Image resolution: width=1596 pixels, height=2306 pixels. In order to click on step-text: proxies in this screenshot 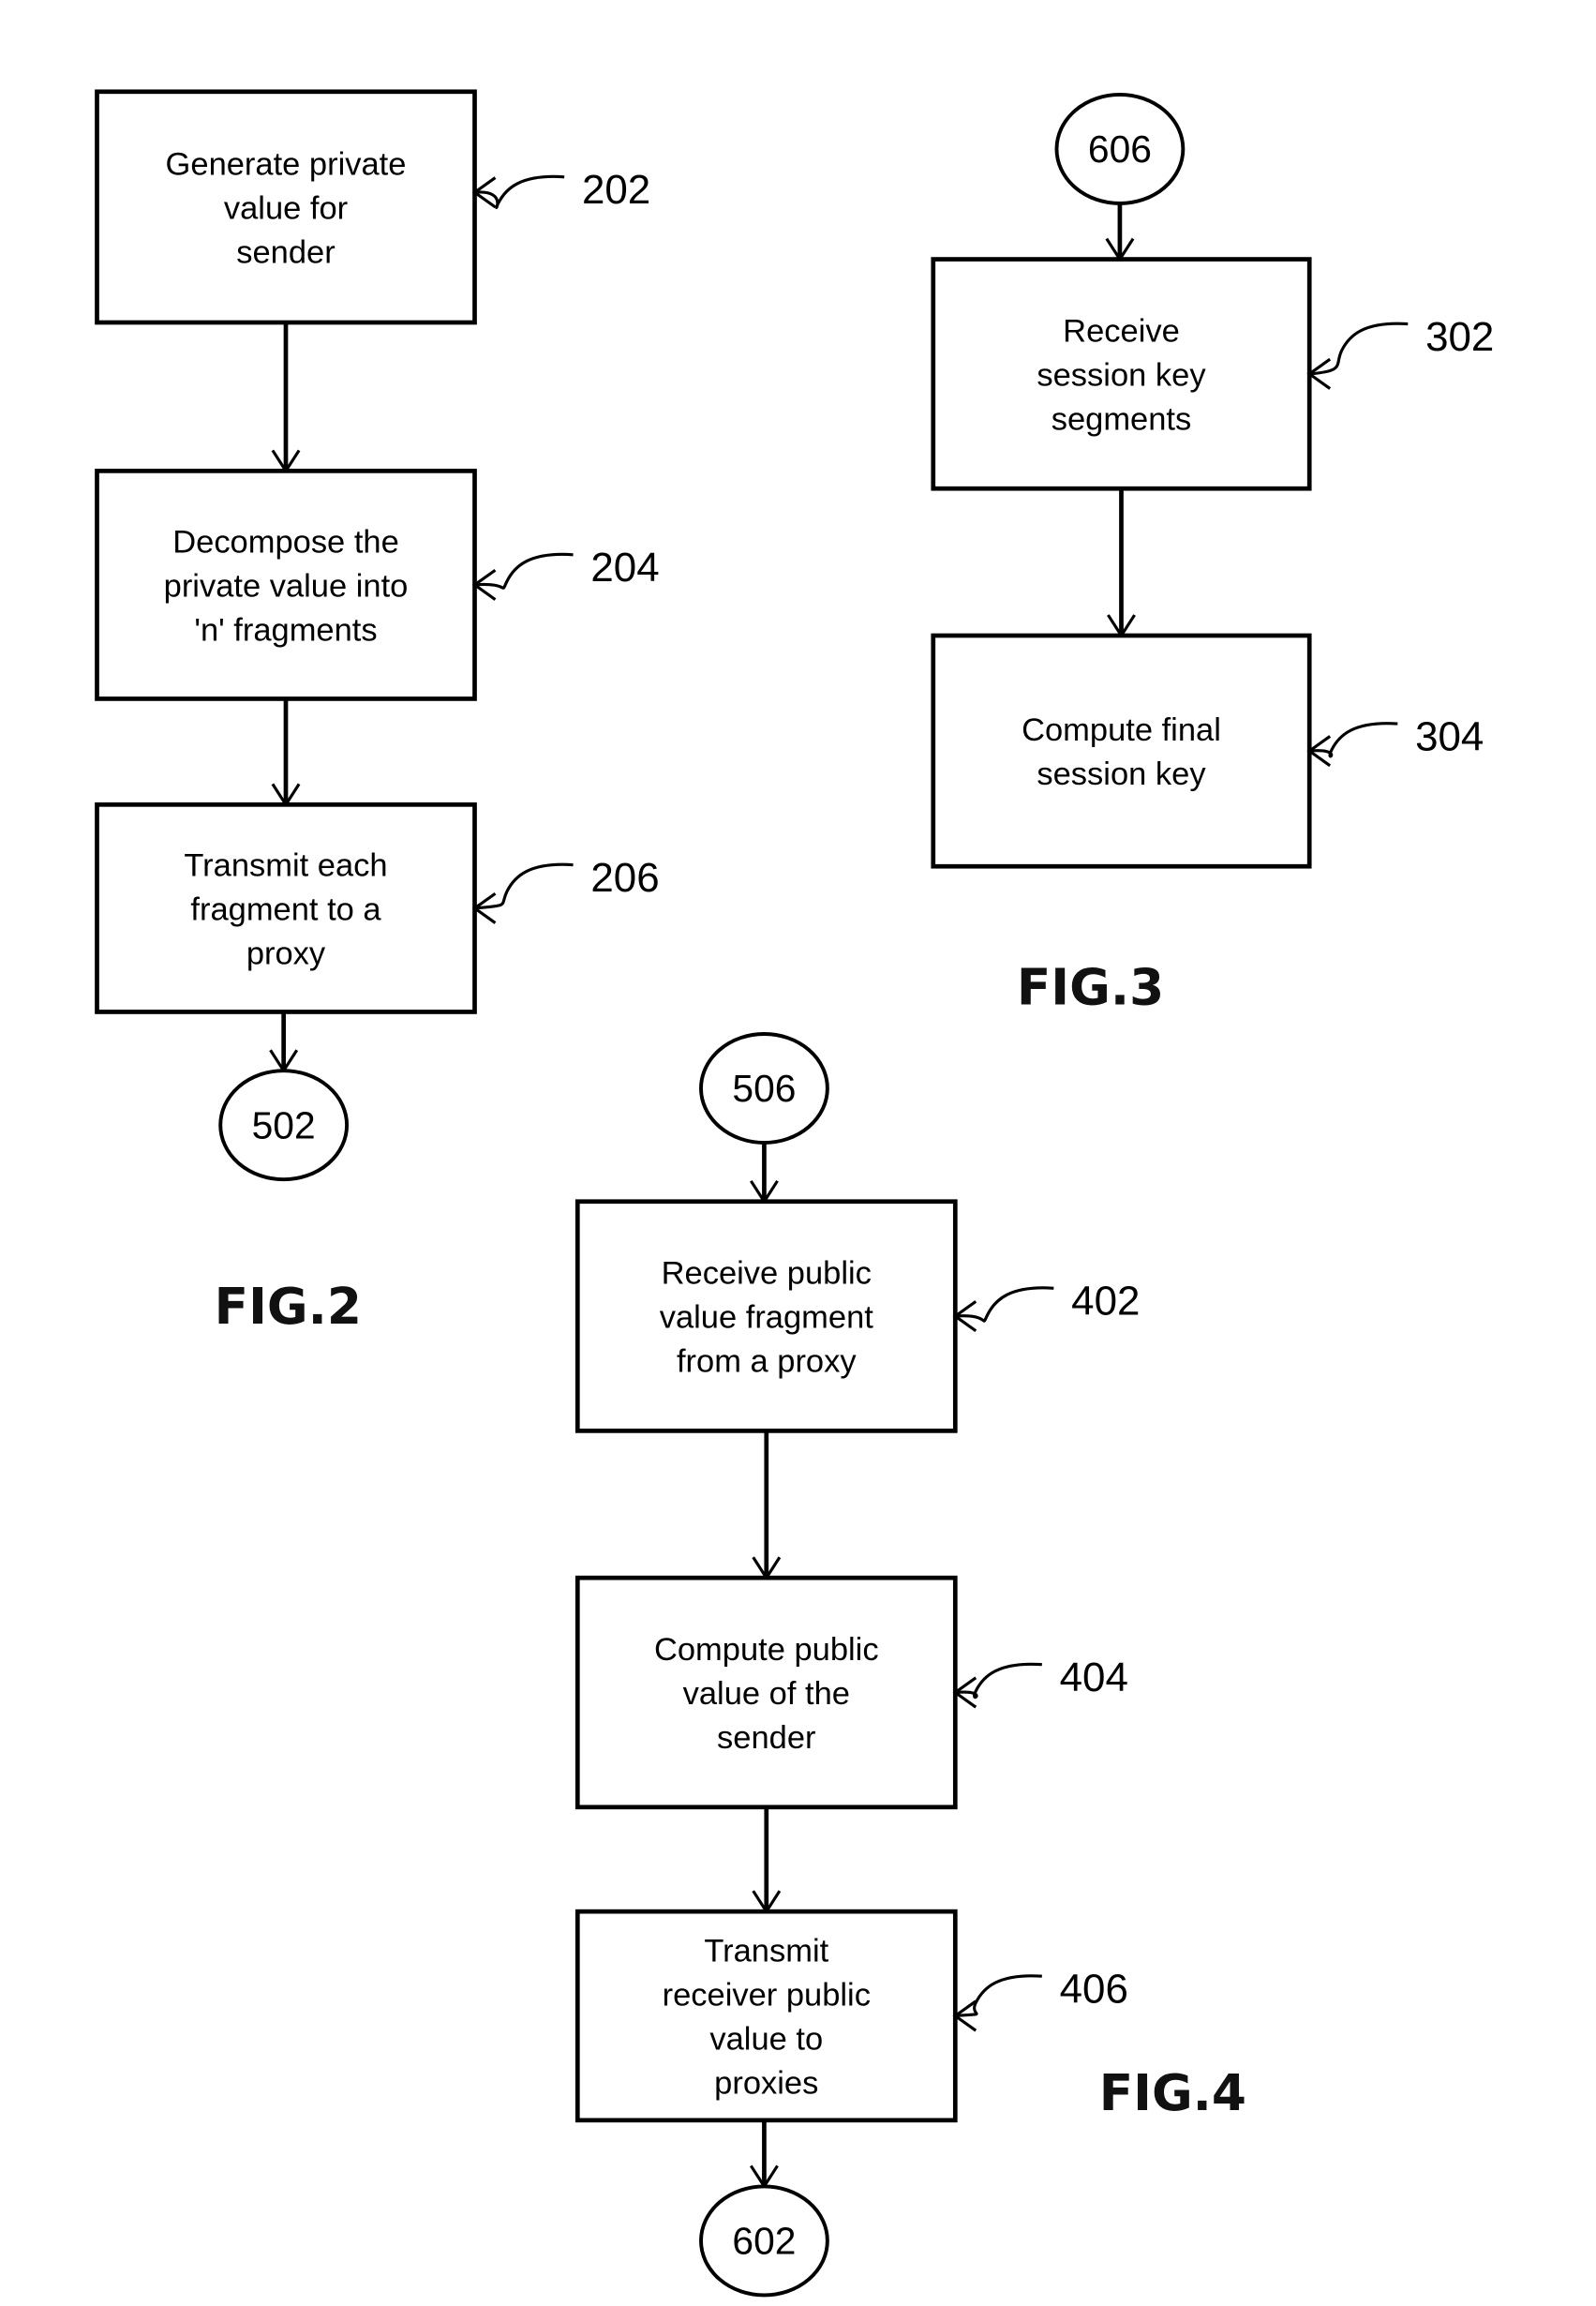, I will do `click(766, 2084)`.